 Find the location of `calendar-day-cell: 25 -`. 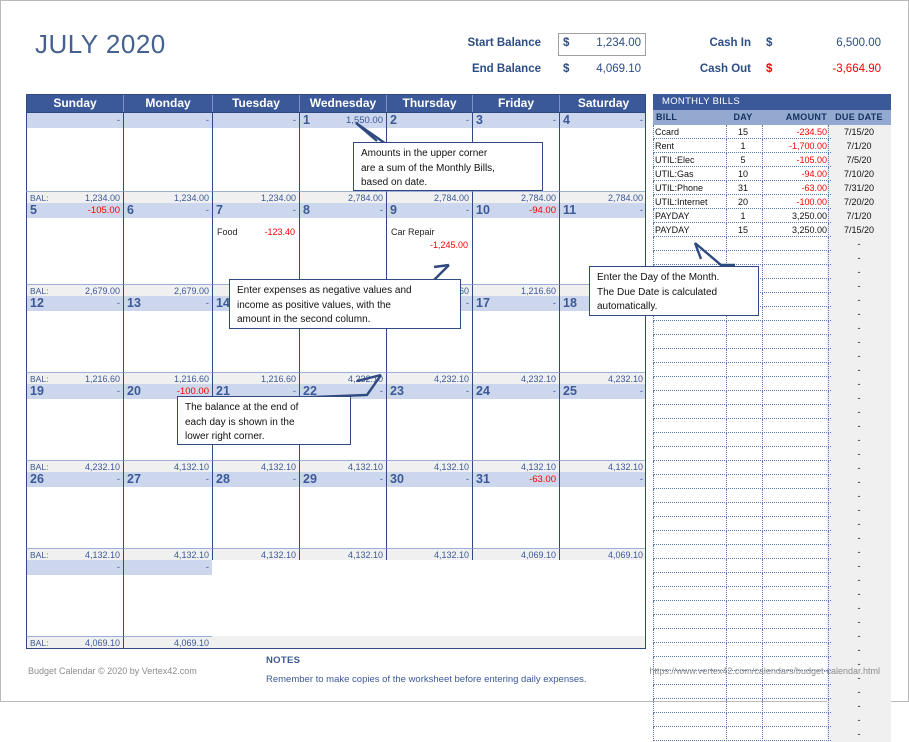

calendar-day-cell: 25 - is located at coordinates (602, 428).